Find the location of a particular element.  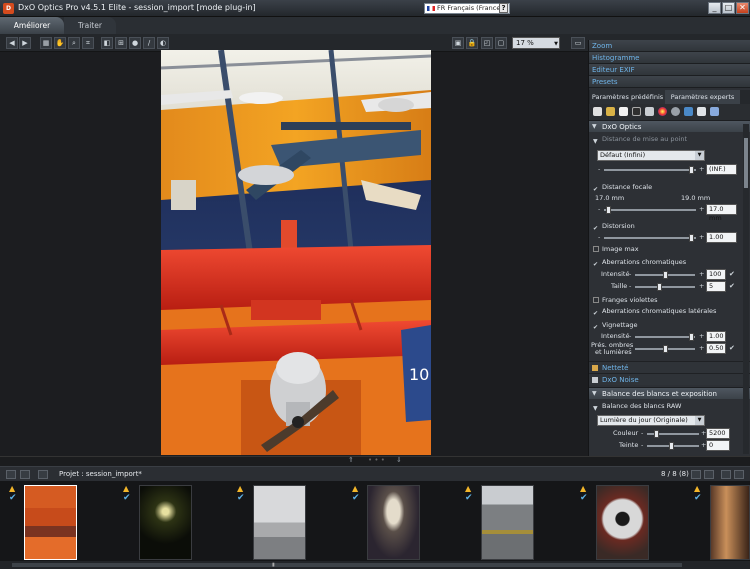

lateral-chromatic-row: ✔ Aberrations chromatiques latérales is located at coordinates (669, 311).